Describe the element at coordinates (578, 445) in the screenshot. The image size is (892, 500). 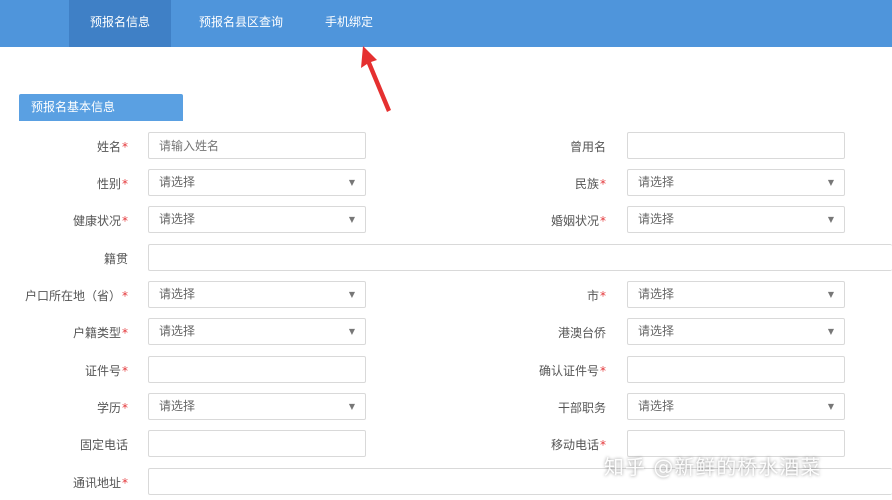
I see `mobile-label: 移动电话*` at that location.